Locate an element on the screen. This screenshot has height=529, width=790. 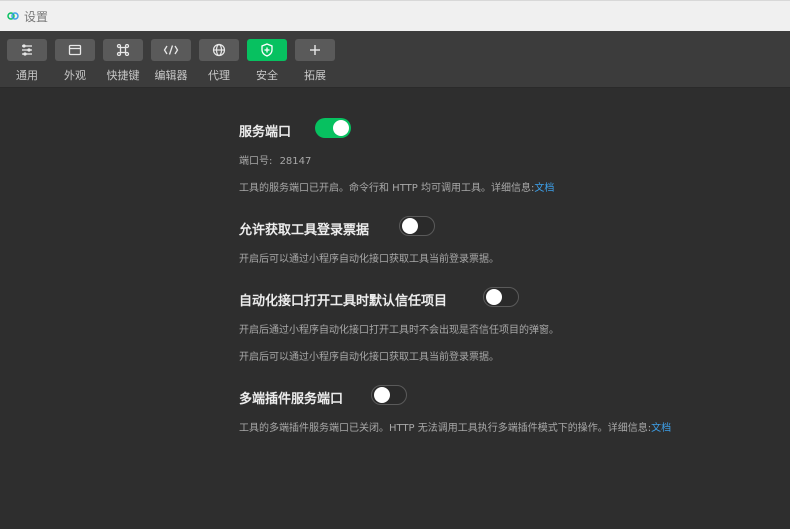
service-port-description: 工具的服务端口已开启。命令行和 HTTP 均可调用工具。详细信息:文档 is located at coordinates (396, 186).